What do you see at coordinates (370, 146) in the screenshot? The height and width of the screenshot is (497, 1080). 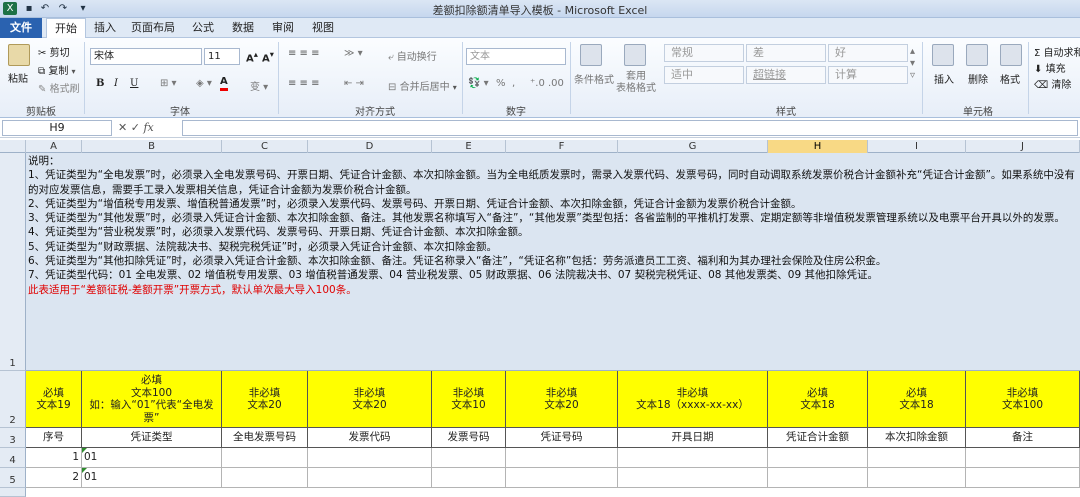 I see `column-header-d: D` at bounding box center [370, 146].